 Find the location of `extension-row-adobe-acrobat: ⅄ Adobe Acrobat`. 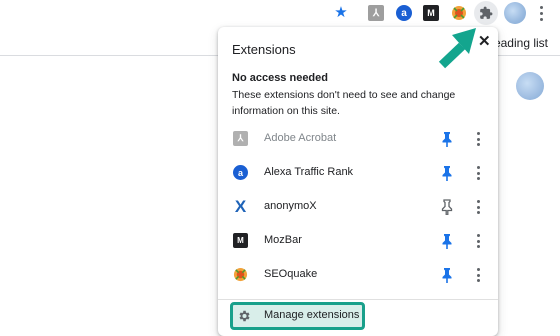

extension-row-adobe-acrobat: ⅄ Adobe Acrobat is located at coordinates (358, 139).